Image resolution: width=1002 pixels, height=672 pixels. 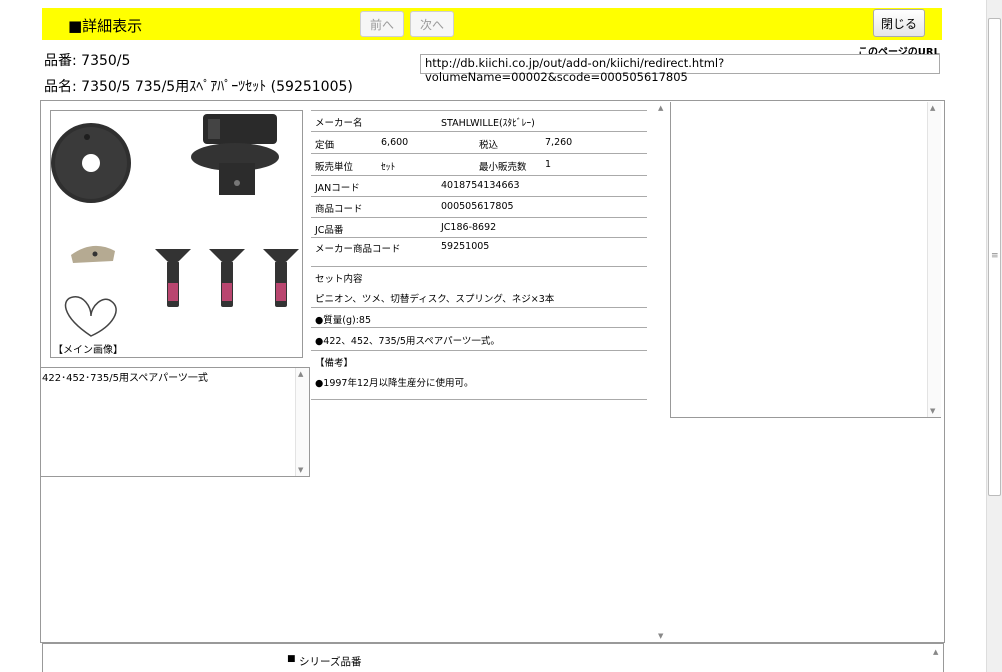 I want to click on spec-value: 4018754134663, so click(x=480, y=185).